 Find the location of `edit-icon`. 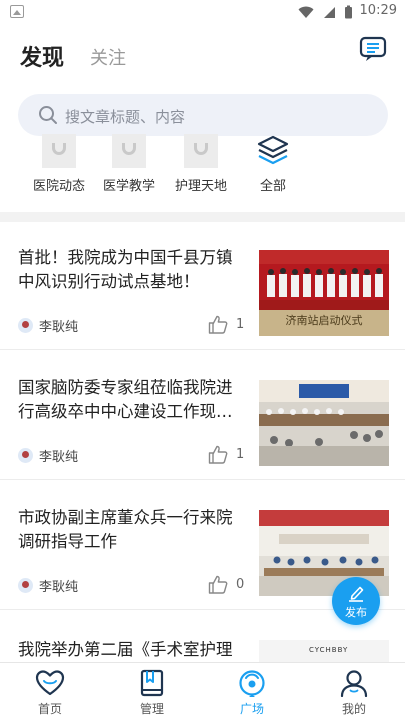

edit-icon is located at coordinates (356, 594).